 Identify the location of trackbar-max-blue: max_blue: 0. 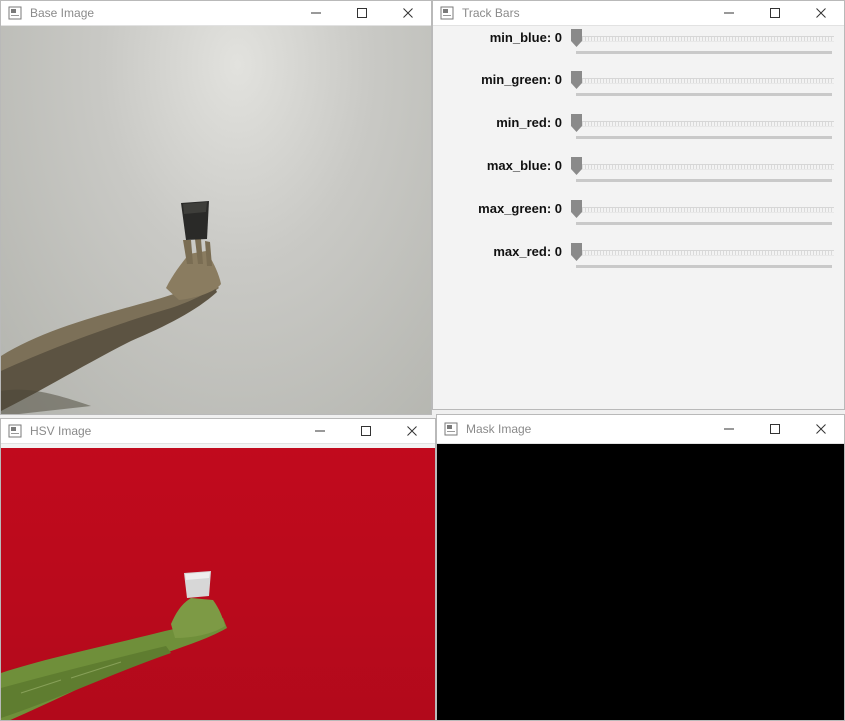
(638, 172).